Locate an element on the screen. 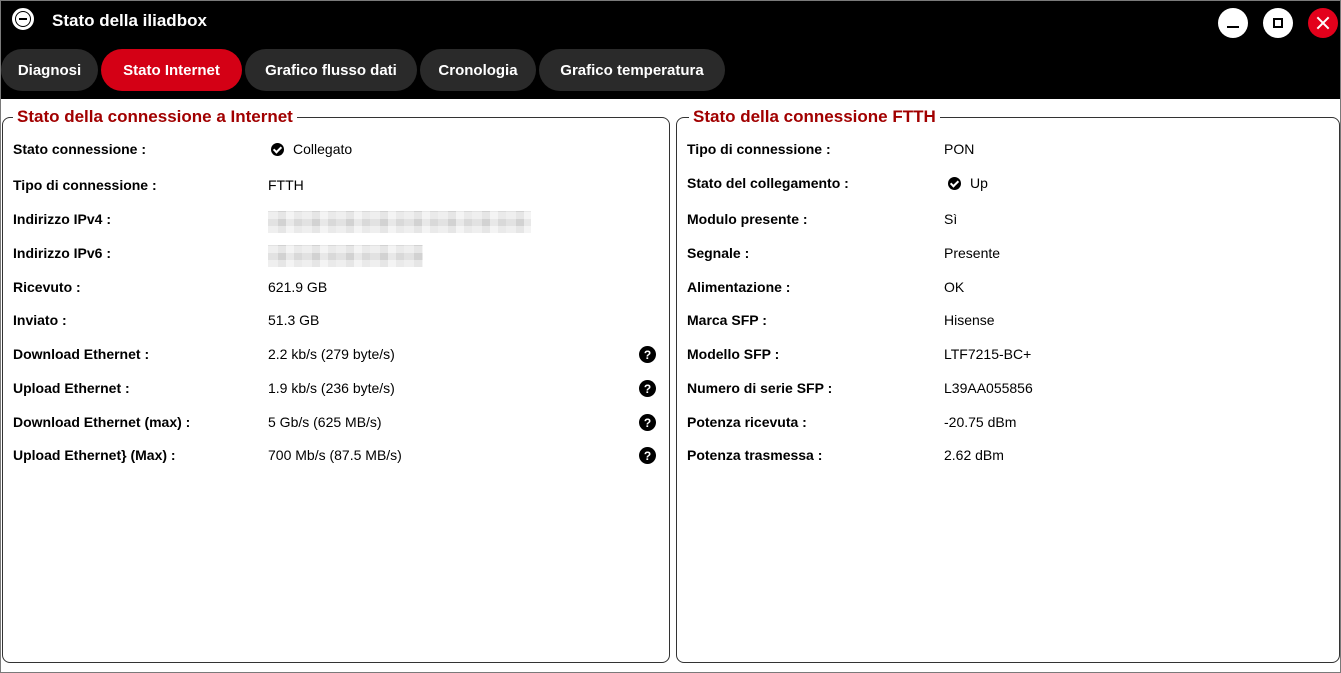 This screenshot has height=673, width=1341. iliadbox-logo-icon is located at coordinates (23, 19).